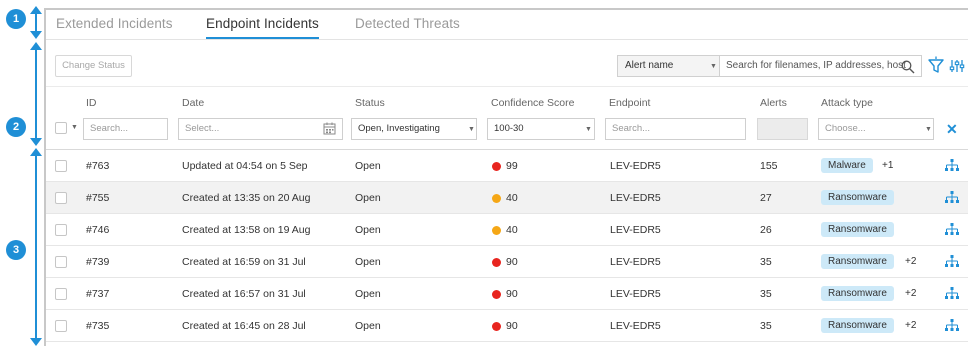  Describe the element at coordinates (512, 166) in the screenshot. I see `confidence-score: 99` at that location.